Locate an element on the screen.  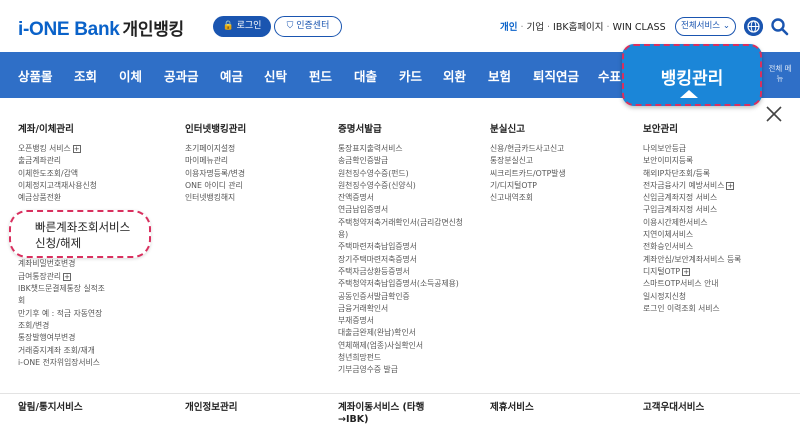
menu-item: IBK챗드문결제통장 실적조회 is located at coordinates (63, 295).